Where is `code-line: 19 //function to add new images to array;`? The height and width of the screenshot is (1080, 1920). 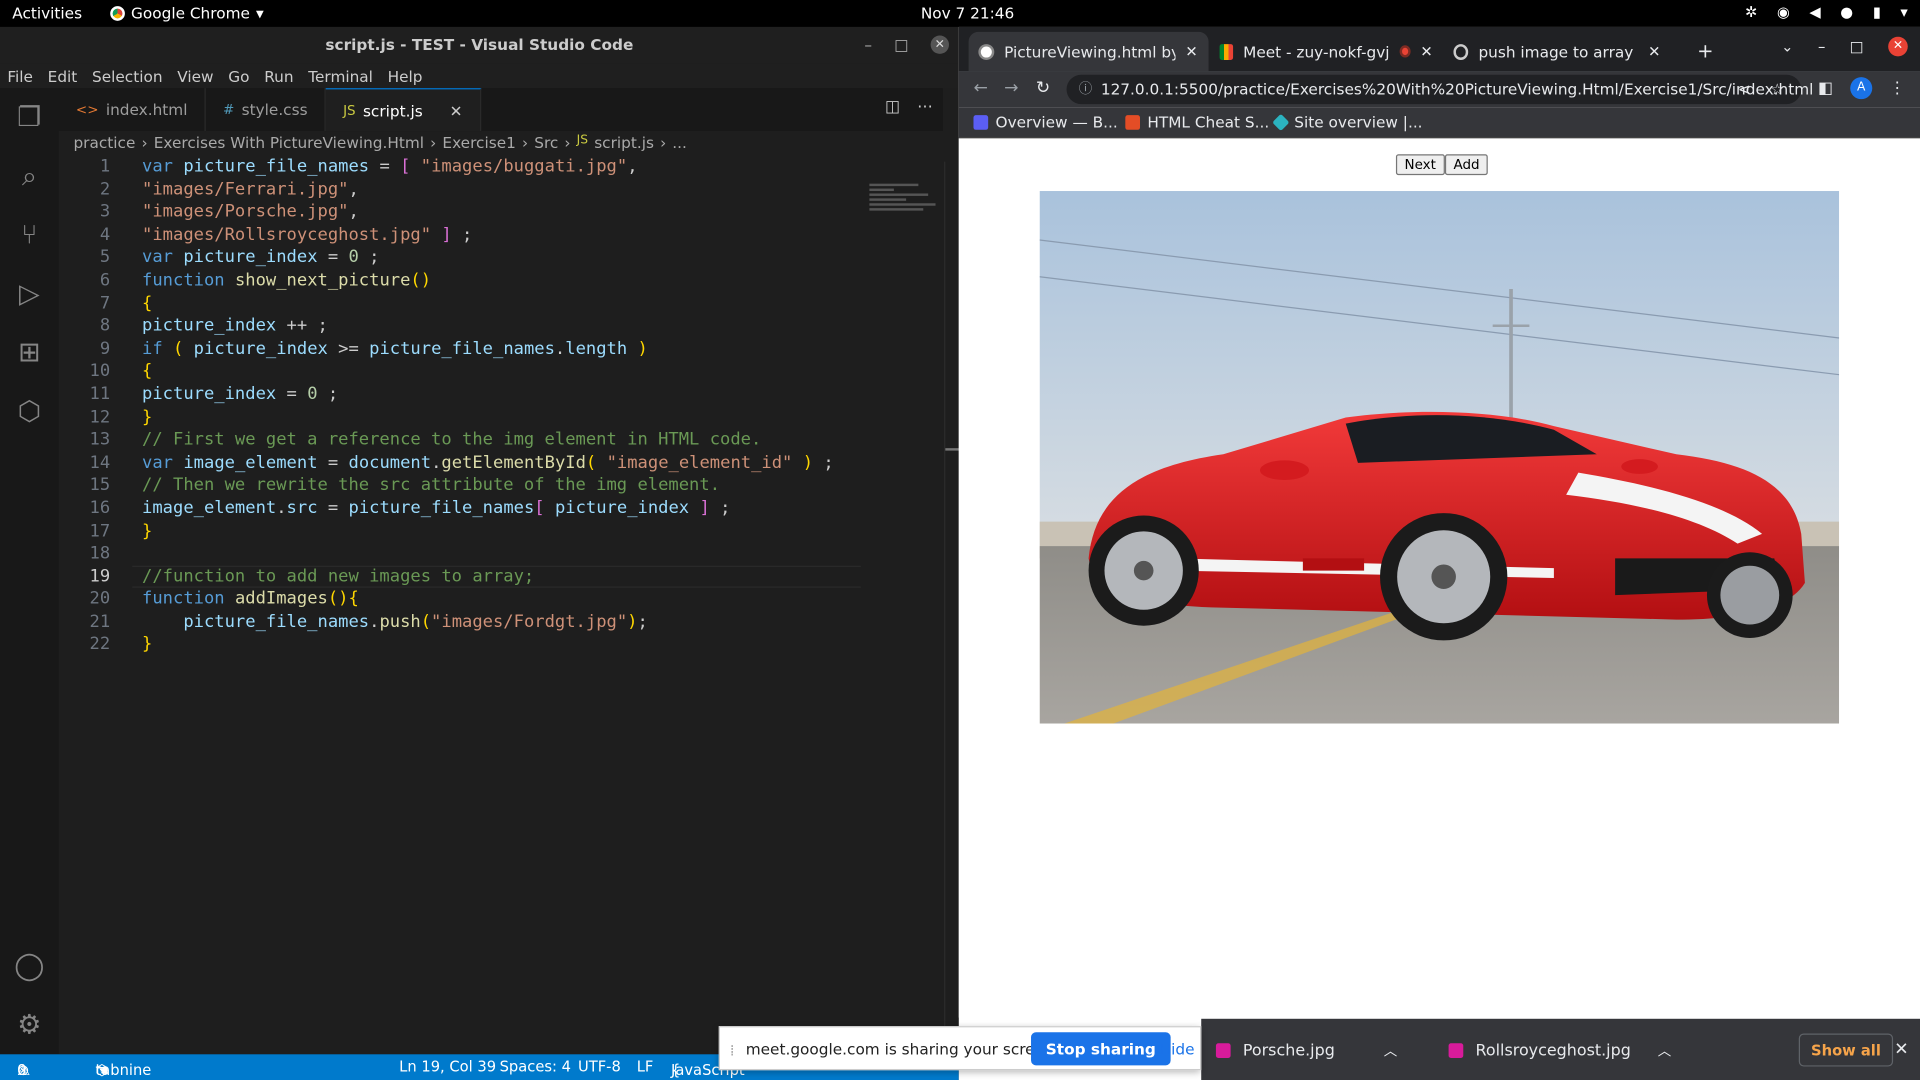
code-line: 19 //function to add new images to array; is located at coordinates (460, 577).